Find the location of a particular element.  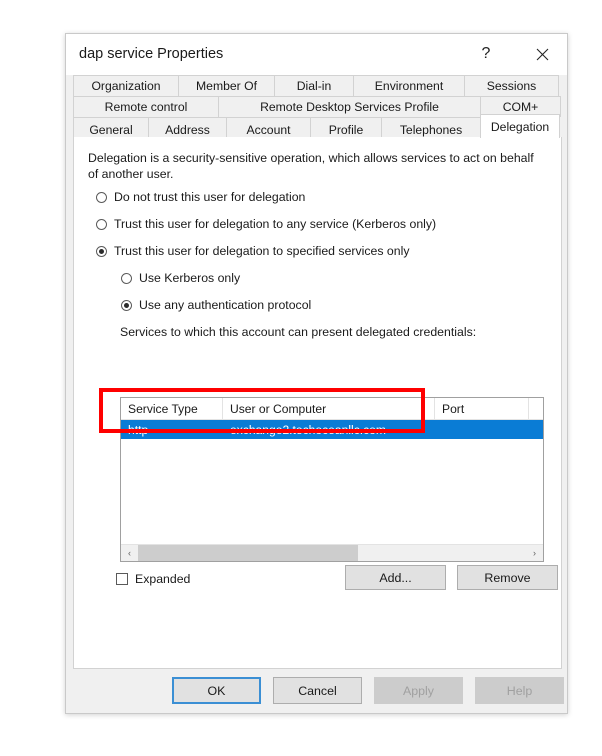

scroll-left-arrow-icon: ‹ is located at coordinates (129, 552).